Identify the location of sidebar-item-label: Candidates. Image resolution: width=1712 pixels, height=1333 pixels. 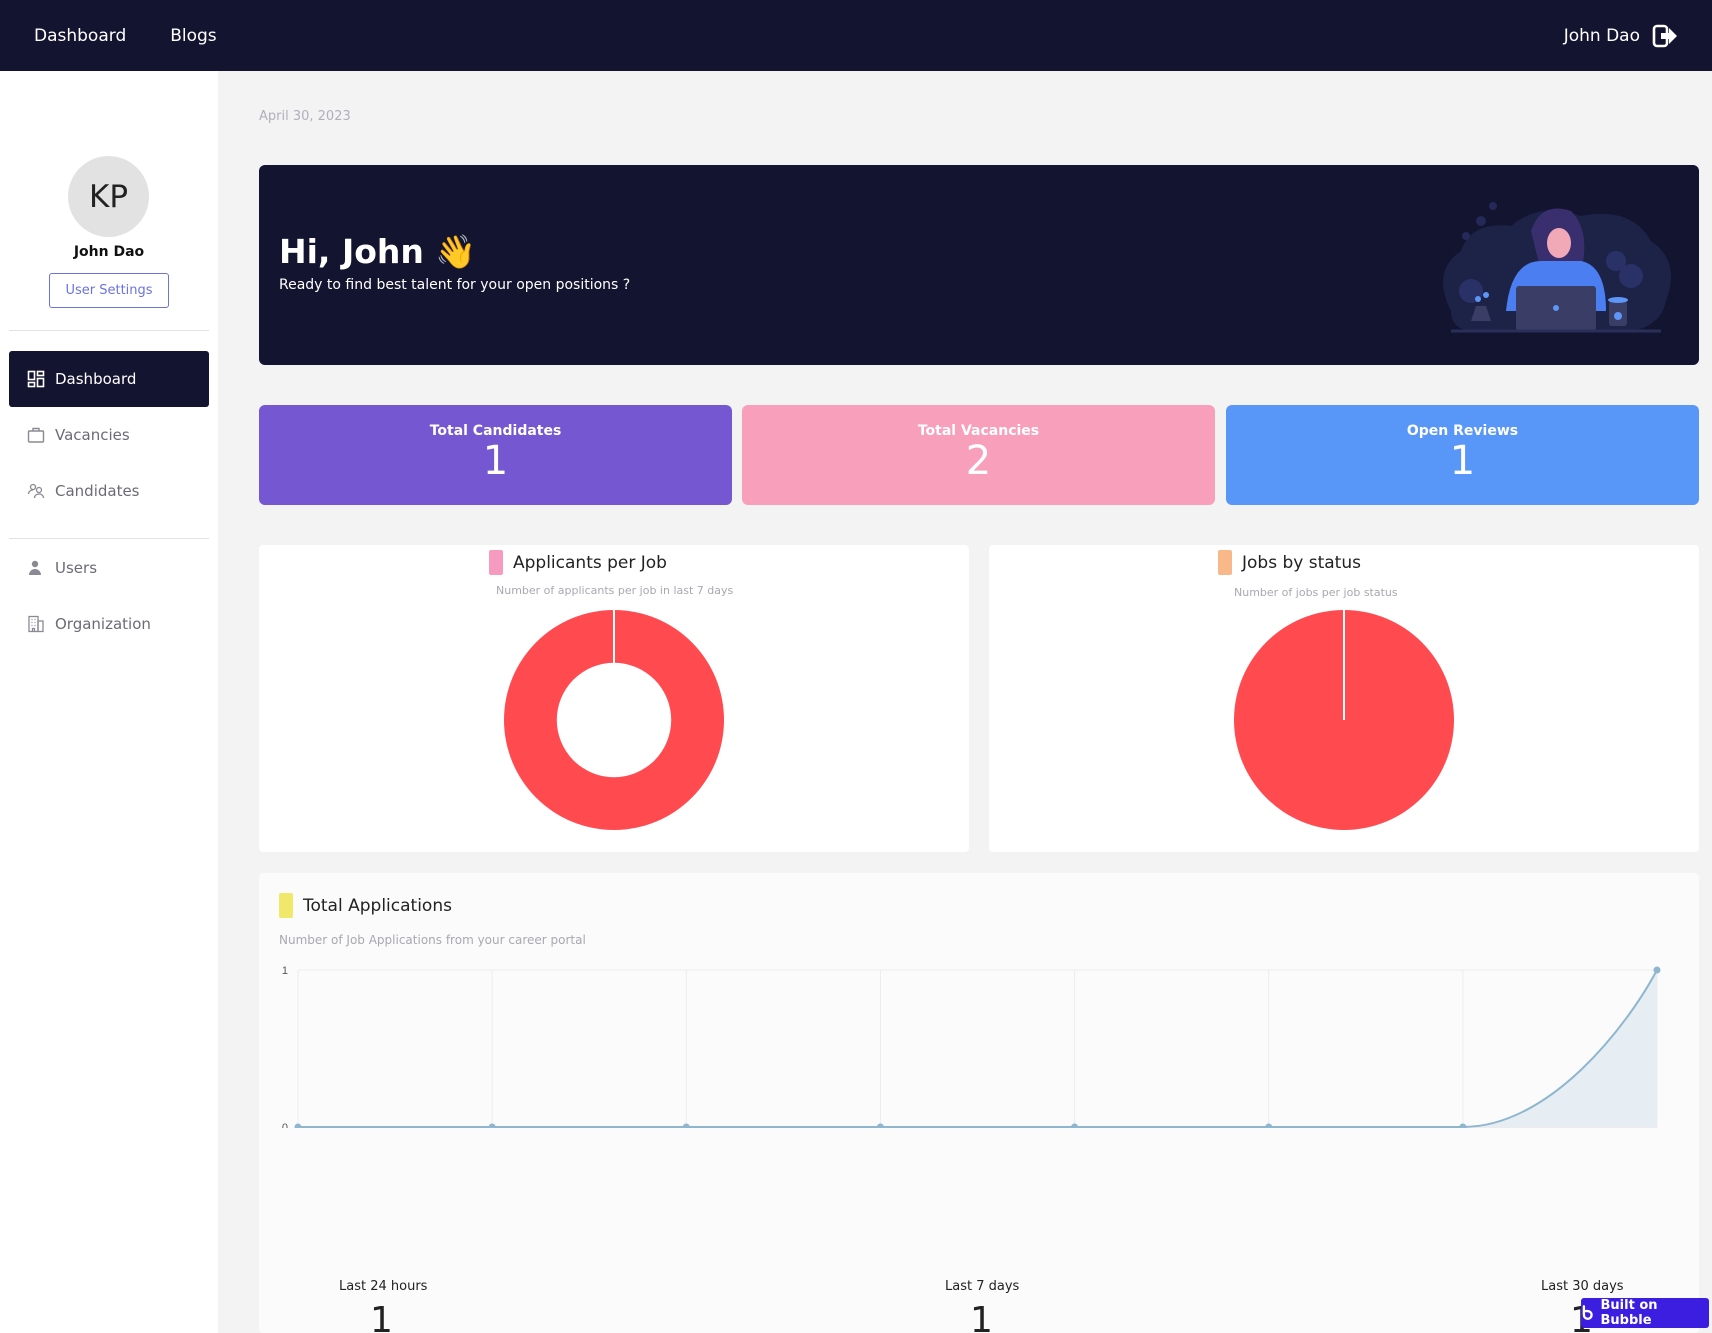
(97, 491).